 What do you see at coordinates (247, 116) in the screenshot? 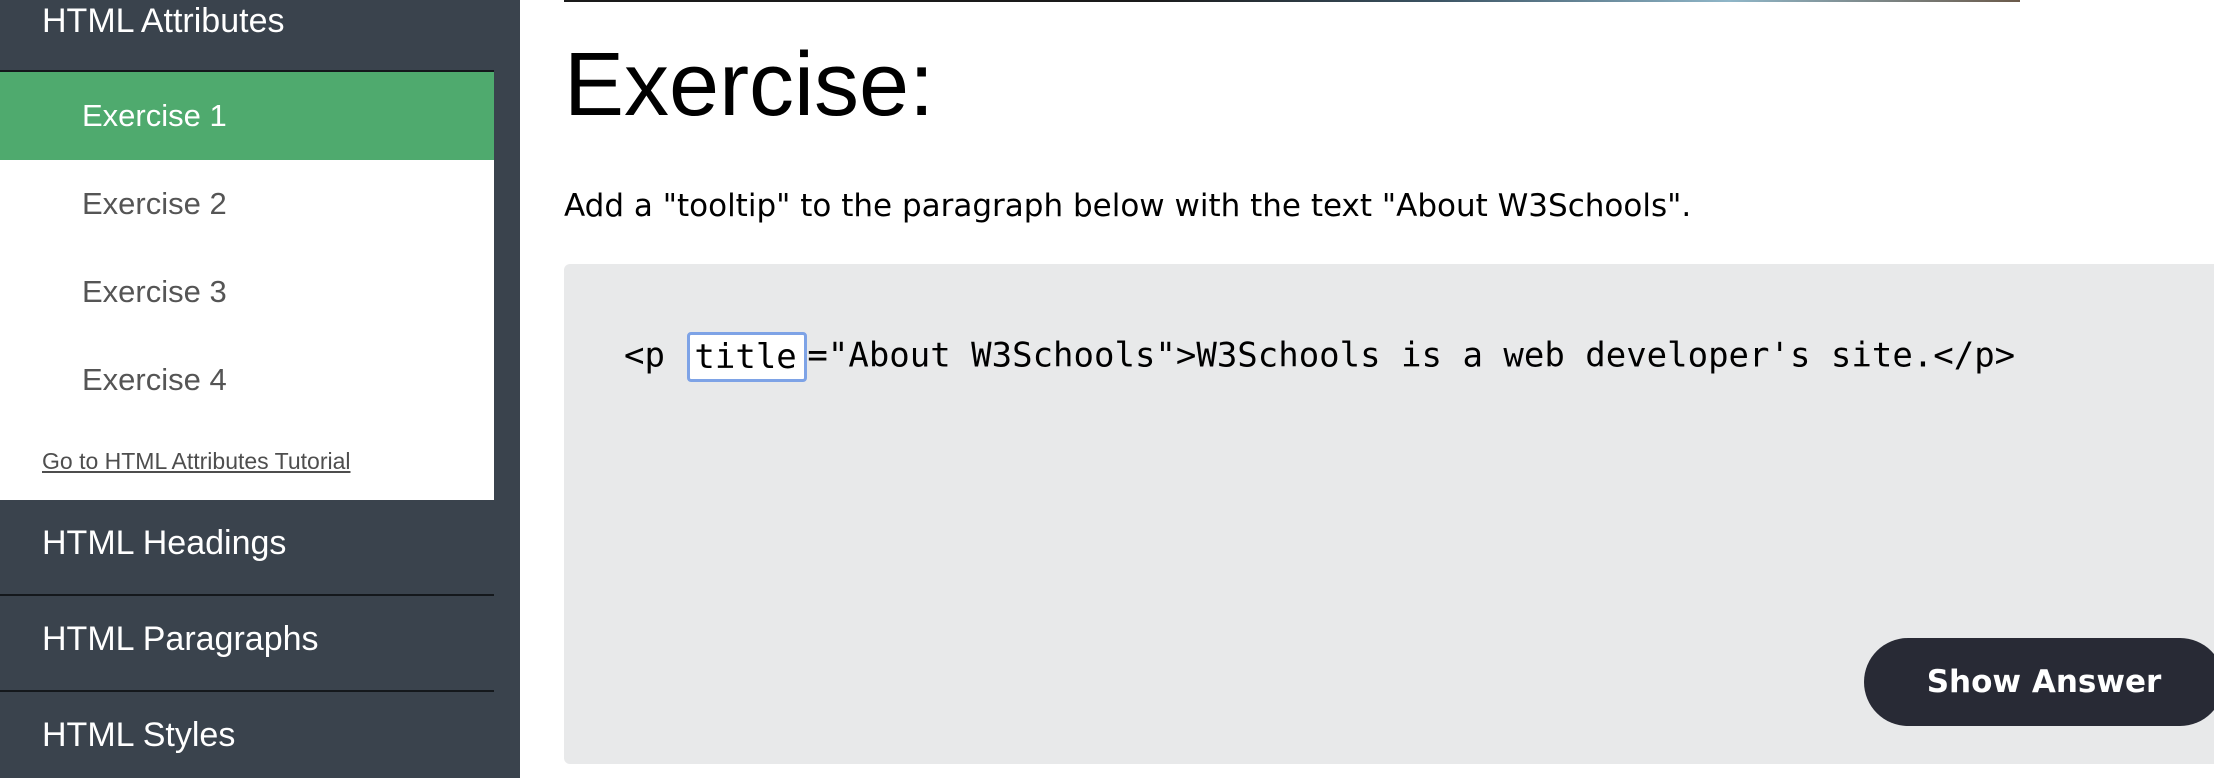
I see `sidebar-item-exercise-1: Exercise 1` at bounding box center [247, 116].